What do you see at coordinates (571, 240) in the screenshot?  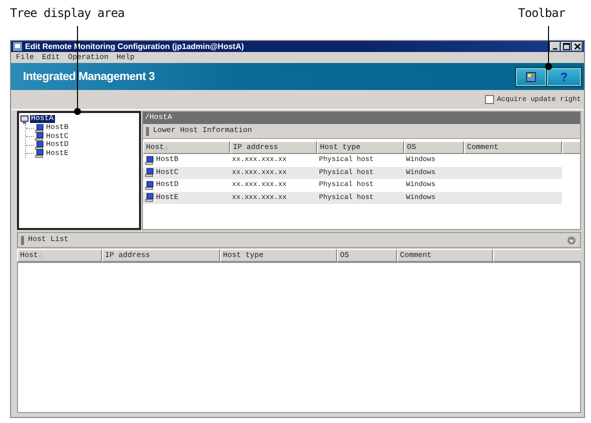 I see `collapse-icon` at bounding box center [571, 240].